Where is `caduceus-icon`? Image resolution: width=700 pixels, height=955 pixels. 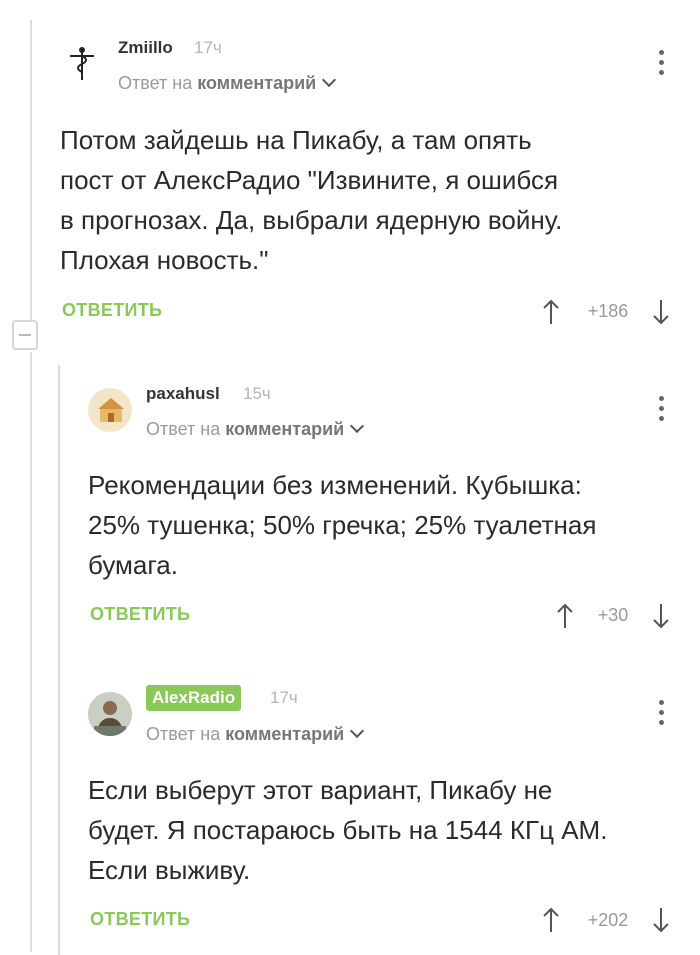
caduceus-icon is located at coordinates (82, 63).